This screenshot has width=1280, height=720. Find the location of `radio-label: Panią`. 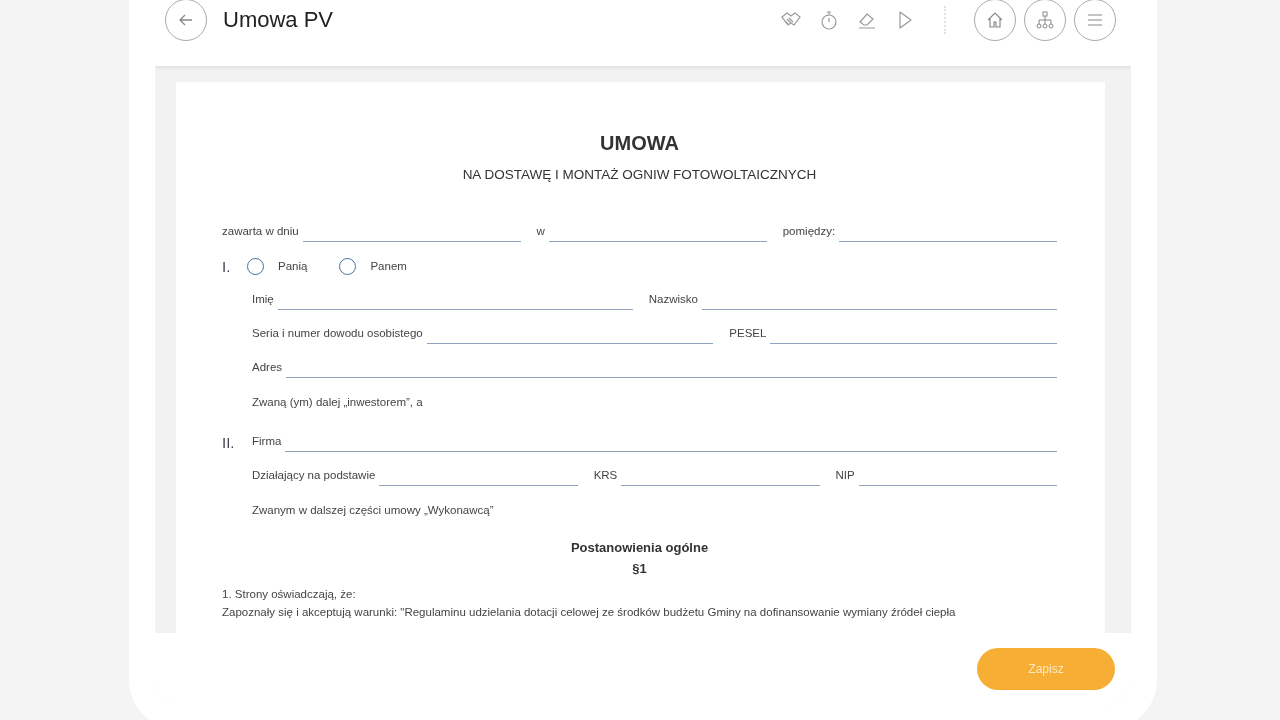

radio-label: Panią is located at coordinates (293, 266).